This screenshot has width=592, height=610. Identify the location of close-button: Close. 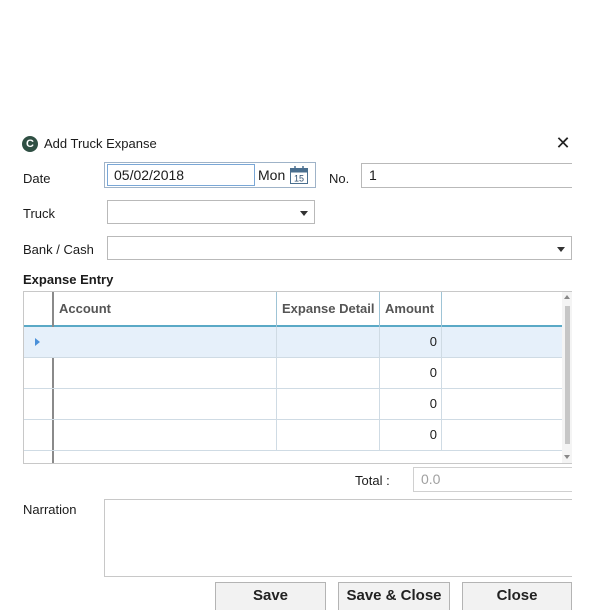
(517, 596).